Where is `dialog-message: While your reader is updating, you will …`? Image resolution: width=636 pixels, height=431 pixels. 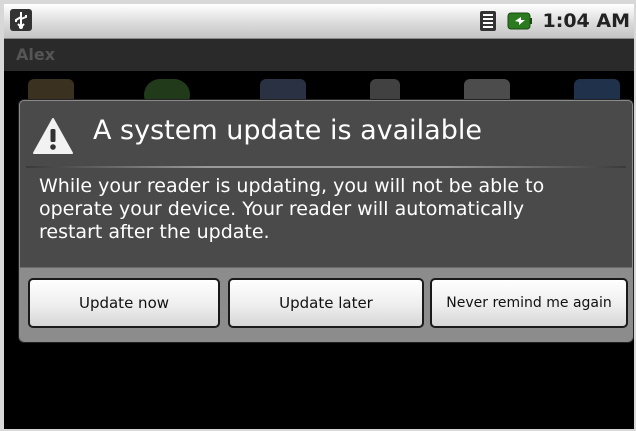 dialog-message: While your reader is updating, you will … is located at coordinates (292, 209).